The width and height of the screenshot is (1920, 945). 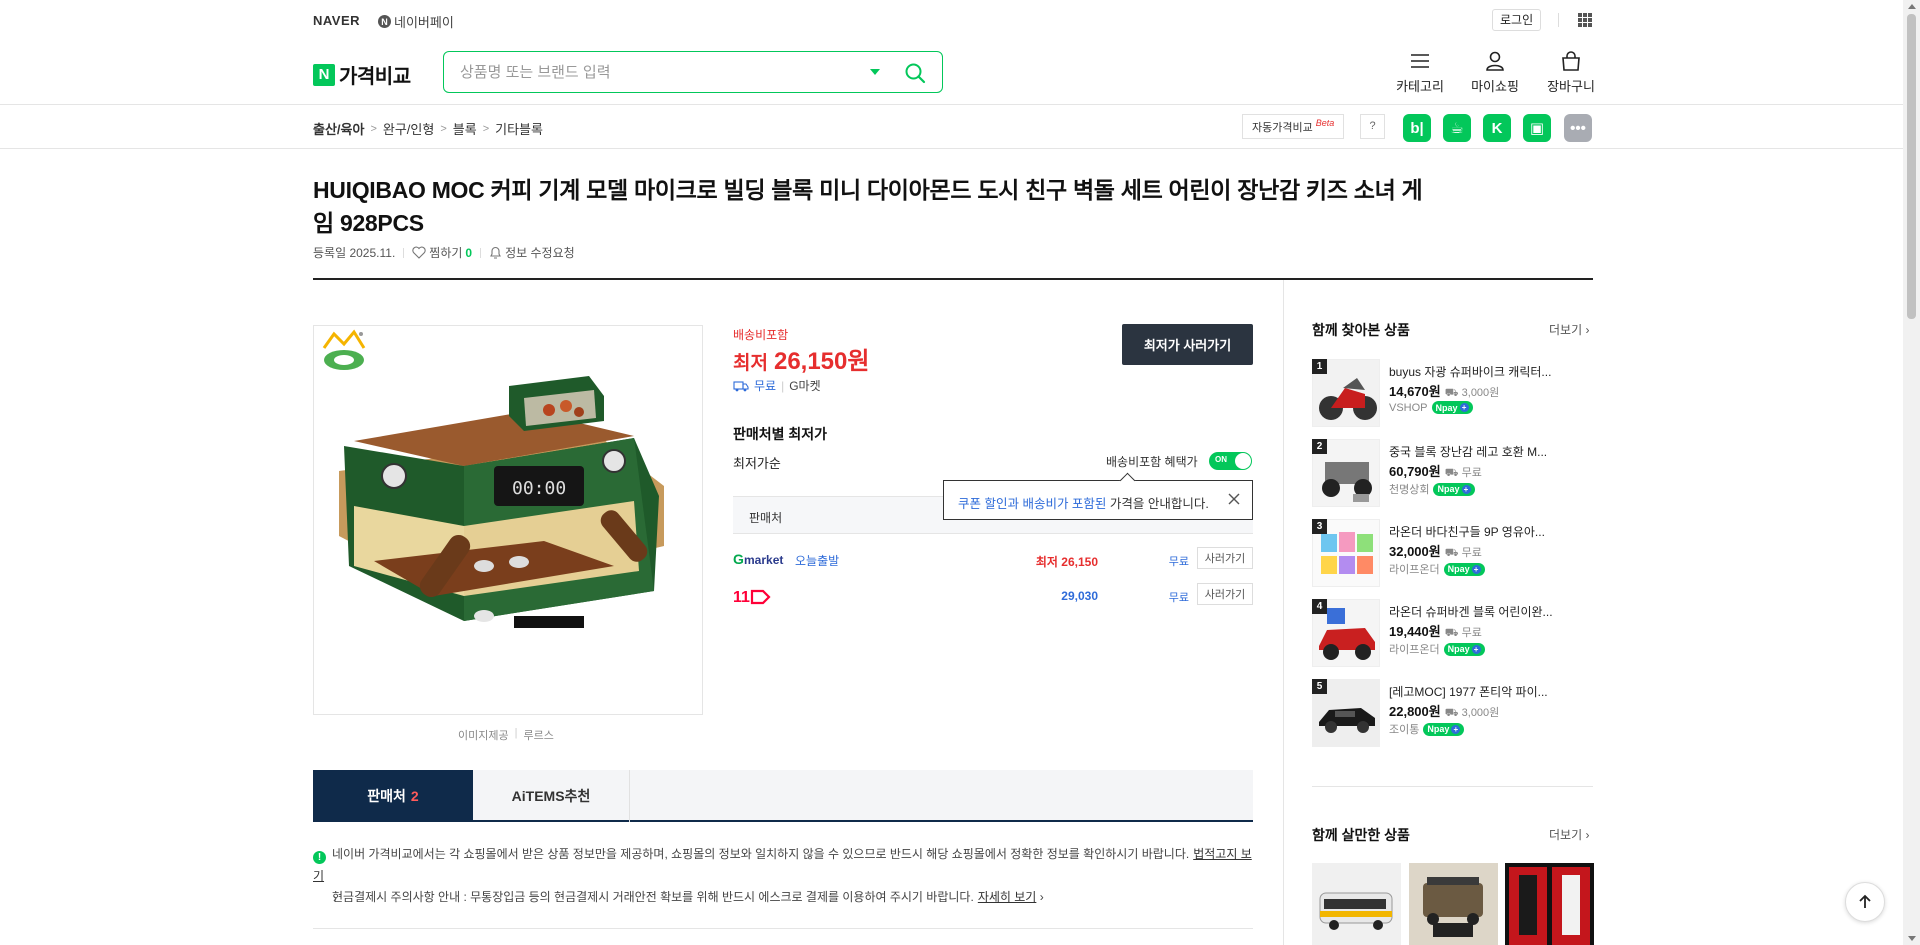 What do you see at coordinates (1361, 835) in the screenshot?
I see `bought-together-title: 함께 살만한 상품` at bounding box center [1361, 835].